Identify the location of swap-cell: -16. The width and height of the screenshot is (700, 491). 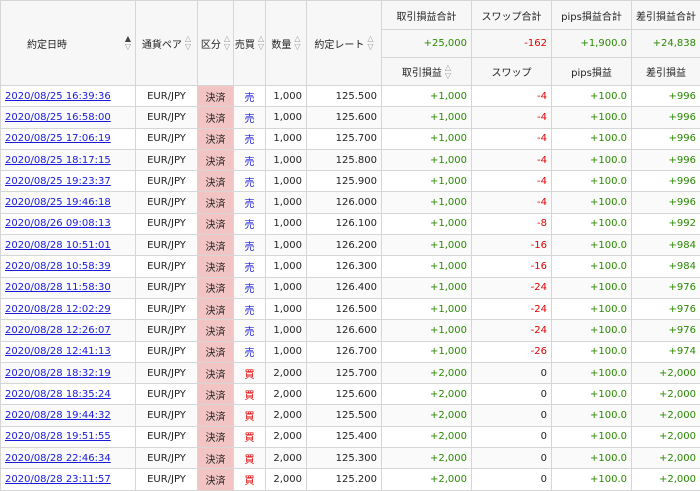
(512, 266).